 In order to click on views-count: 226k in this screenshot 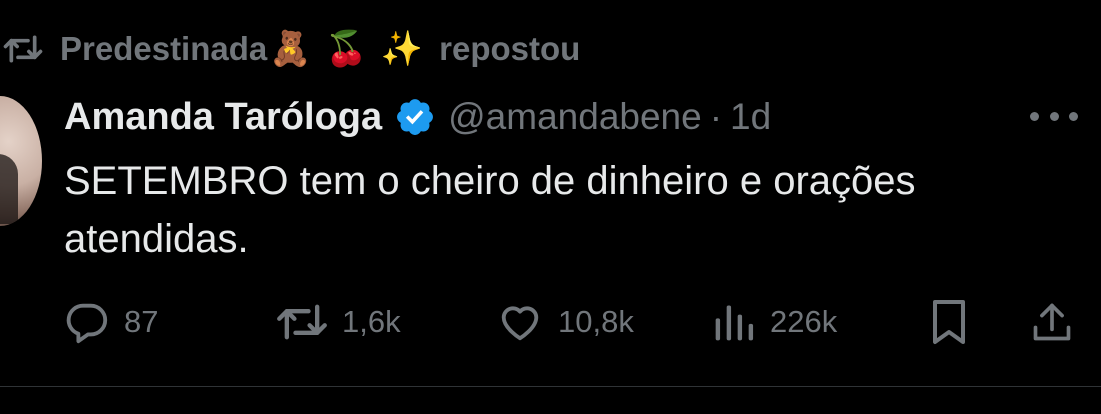, I will do `click(804, 321)`.